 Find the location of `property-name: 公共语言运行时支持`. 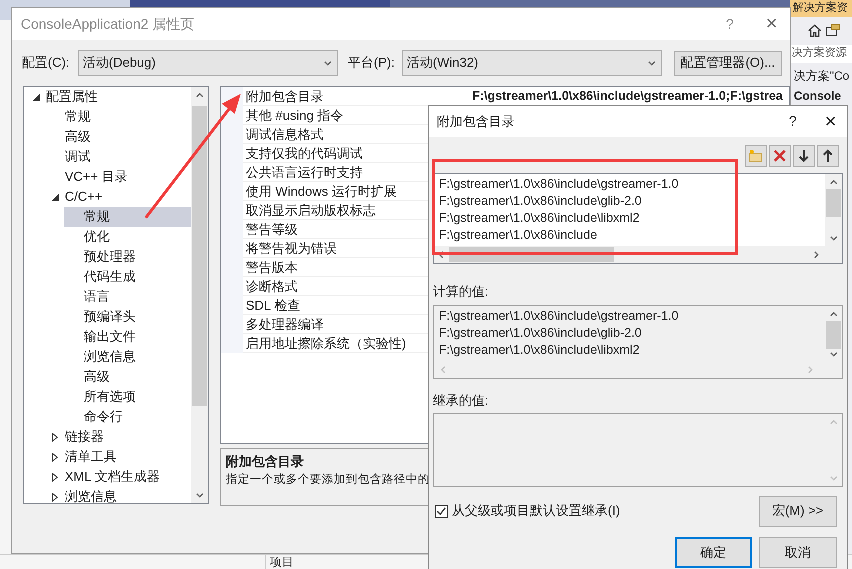

property-name: 公共语言运行时支持 is located at coordinates (303, 172).